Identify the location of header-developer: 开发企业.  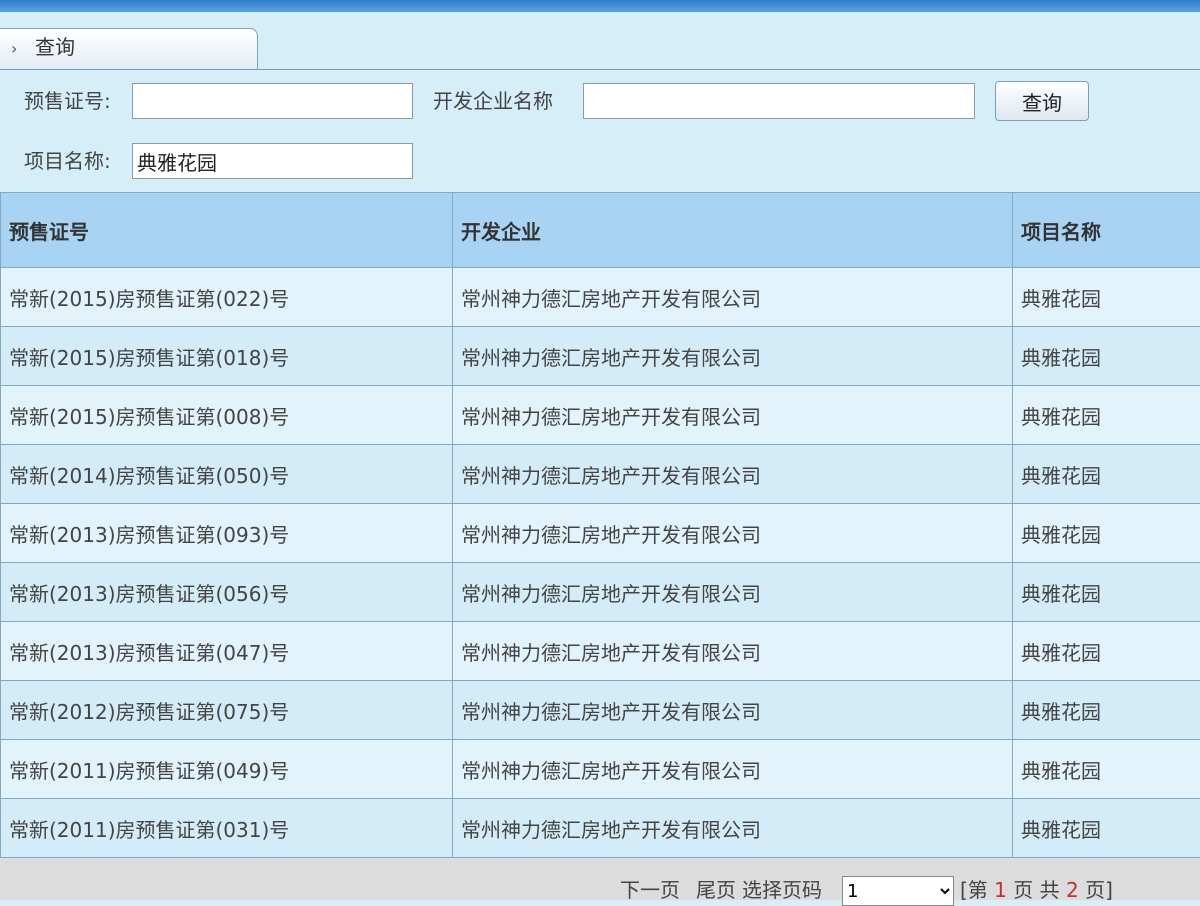
(733, 230).